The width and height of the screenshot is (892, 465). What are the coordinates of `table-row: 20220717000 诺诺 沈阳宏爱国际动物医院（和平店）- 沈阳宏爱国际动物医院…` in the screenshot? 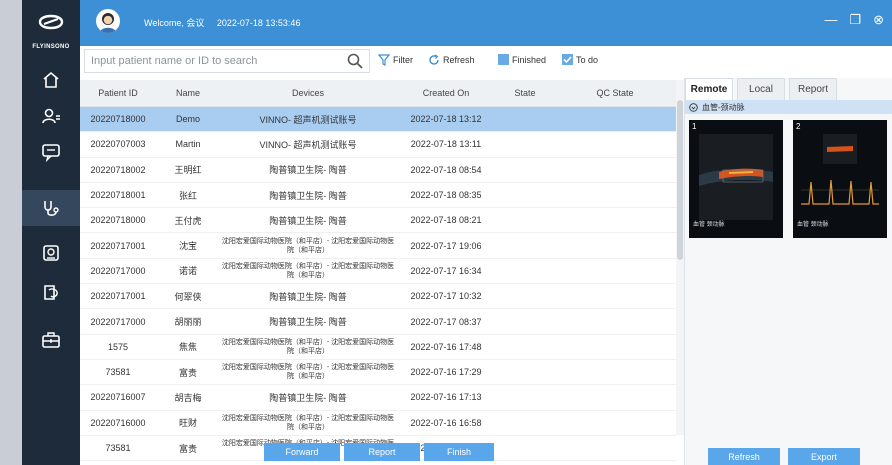 It's located at (378, 271).